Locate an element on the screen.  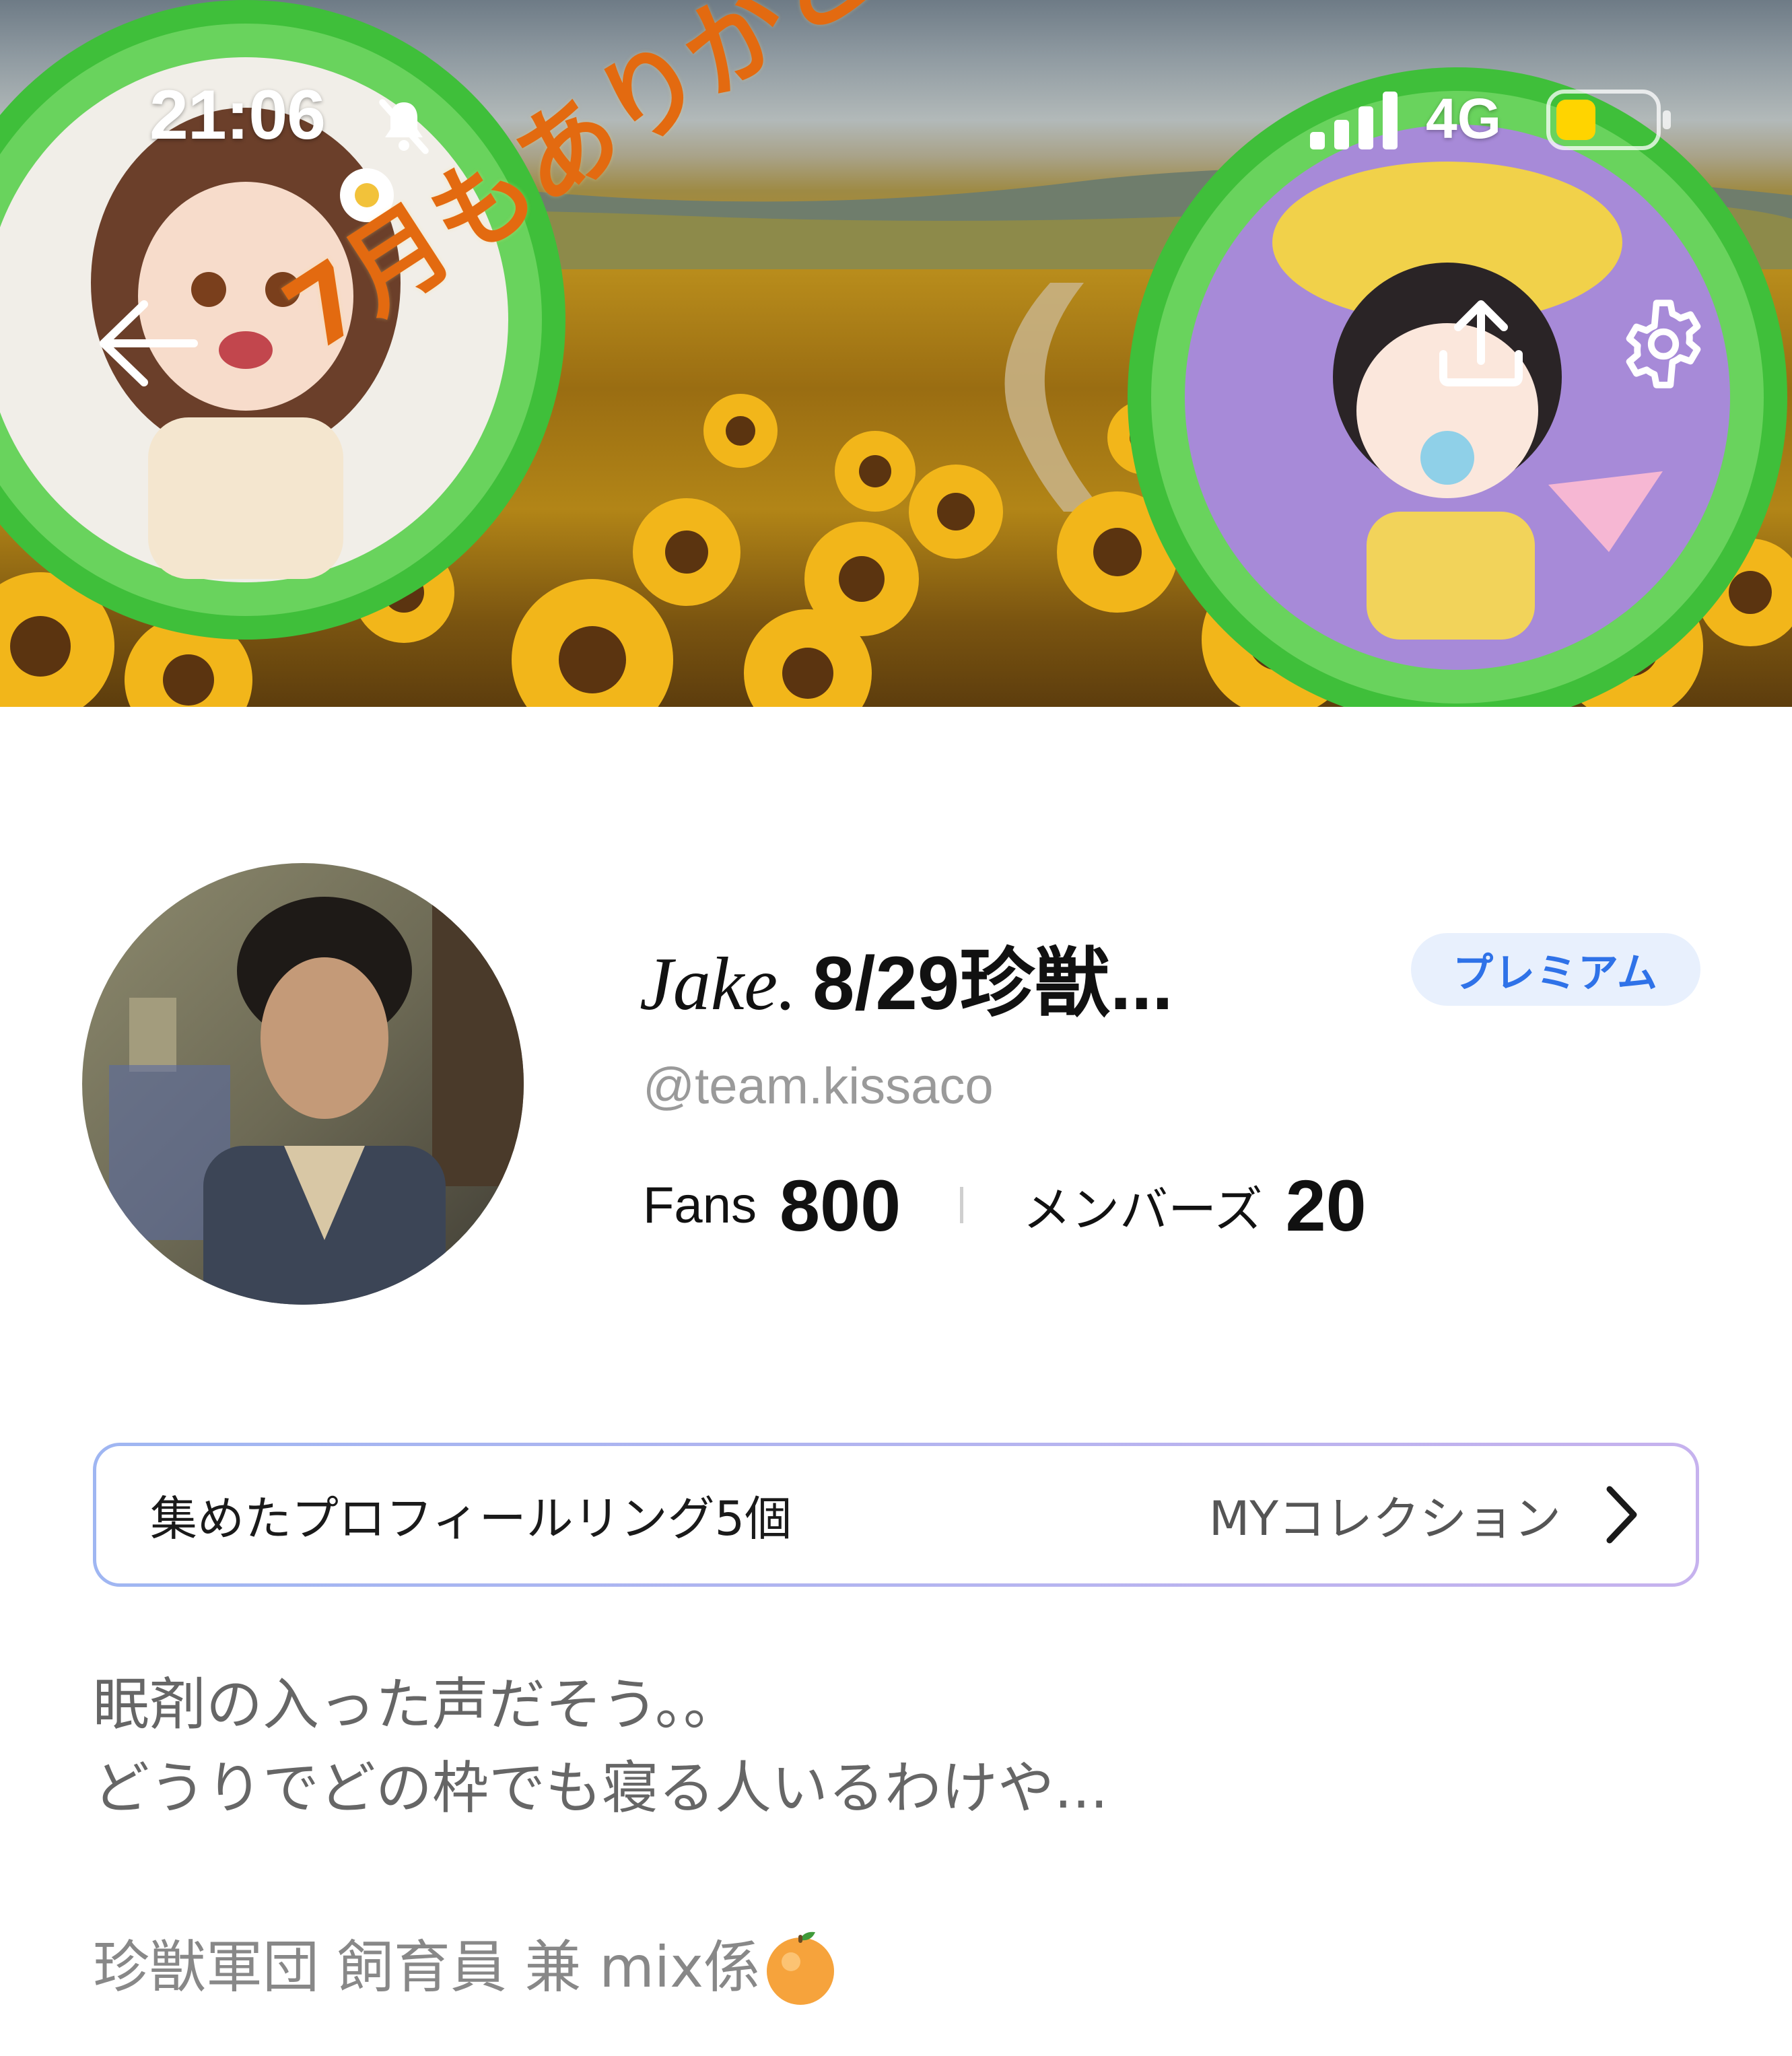
battery-icon is located at coordinates (1608, 120).